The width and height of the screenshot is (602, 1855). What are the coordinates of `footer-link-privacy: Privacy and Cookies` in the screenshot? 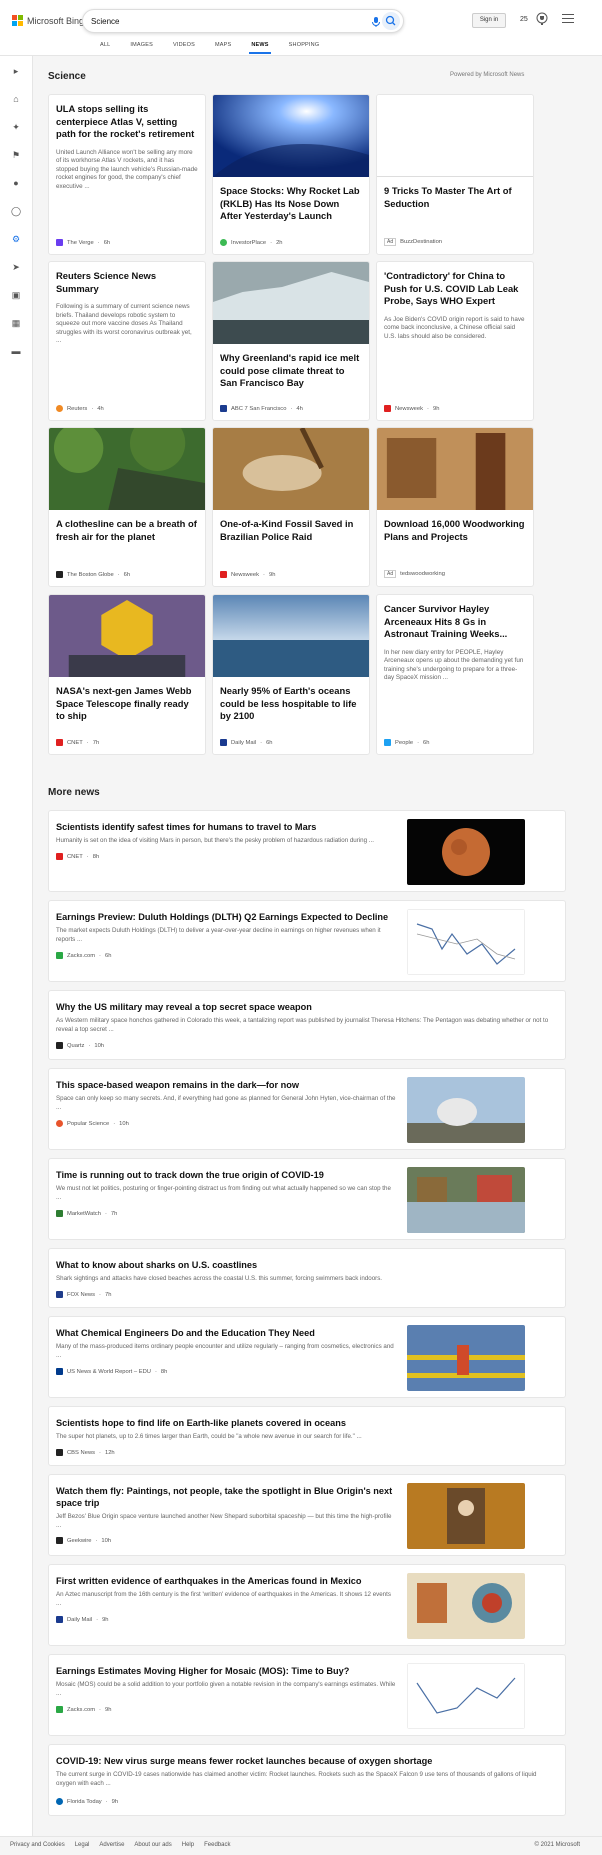 It's located at (37, 1845).